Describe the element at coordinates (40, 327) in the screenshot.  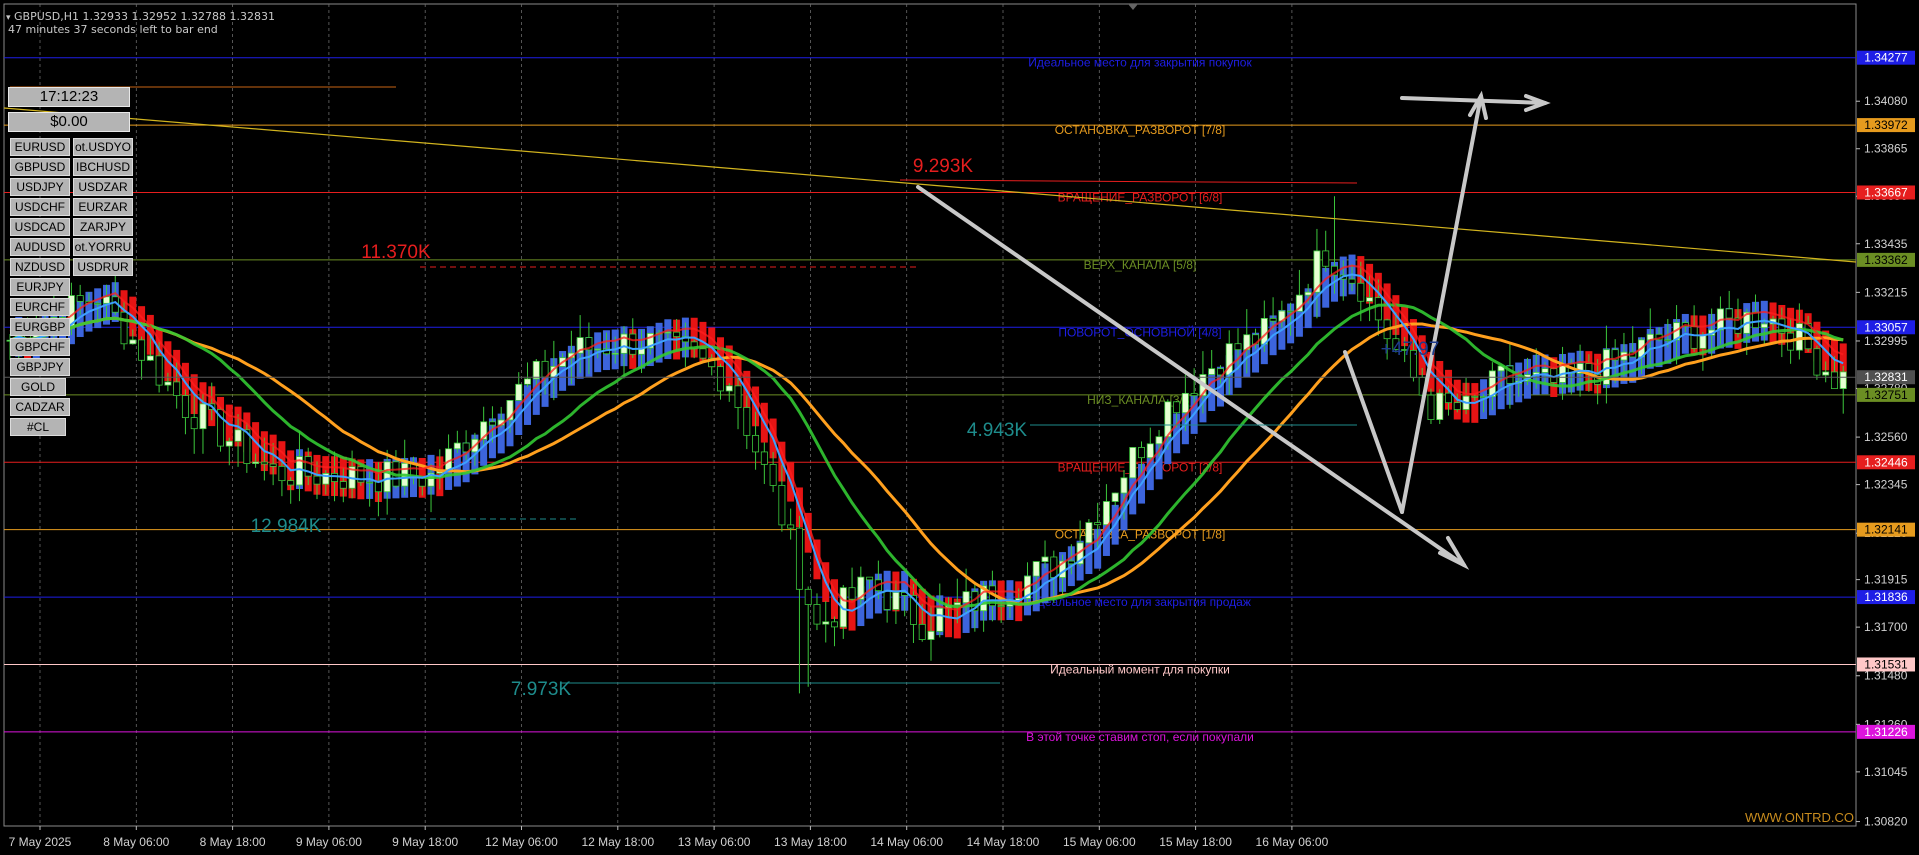
I see `symbol-button-eurgbp: EURGBP` at that location.